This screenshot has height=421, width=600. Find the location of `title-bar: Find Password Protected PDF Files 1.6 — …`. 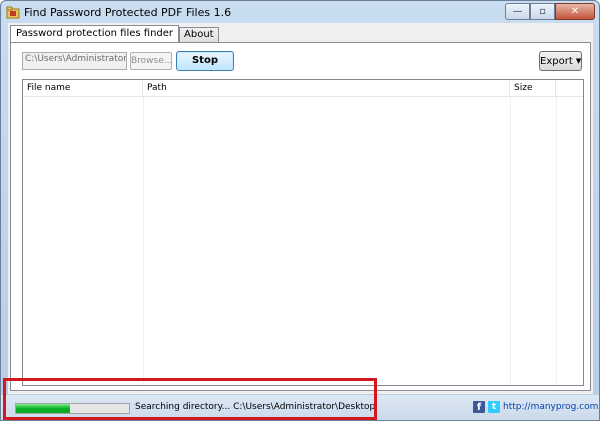

title-bar: Find Password Protected PDF Files 1.6 — … is located at coordinates (300, 12).